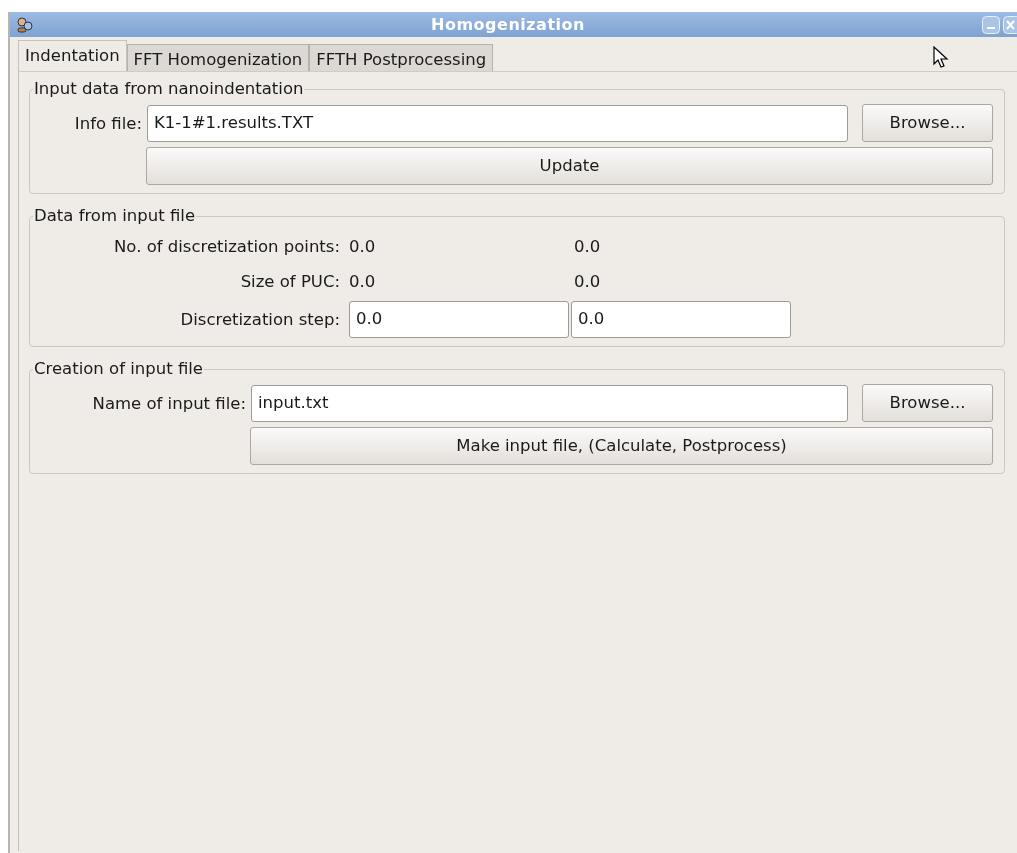 Image resolution: width=1017 pixels, height=853 pixels. I want to click on text-field: K1-1#1.results.TXT, so click(497, 123).